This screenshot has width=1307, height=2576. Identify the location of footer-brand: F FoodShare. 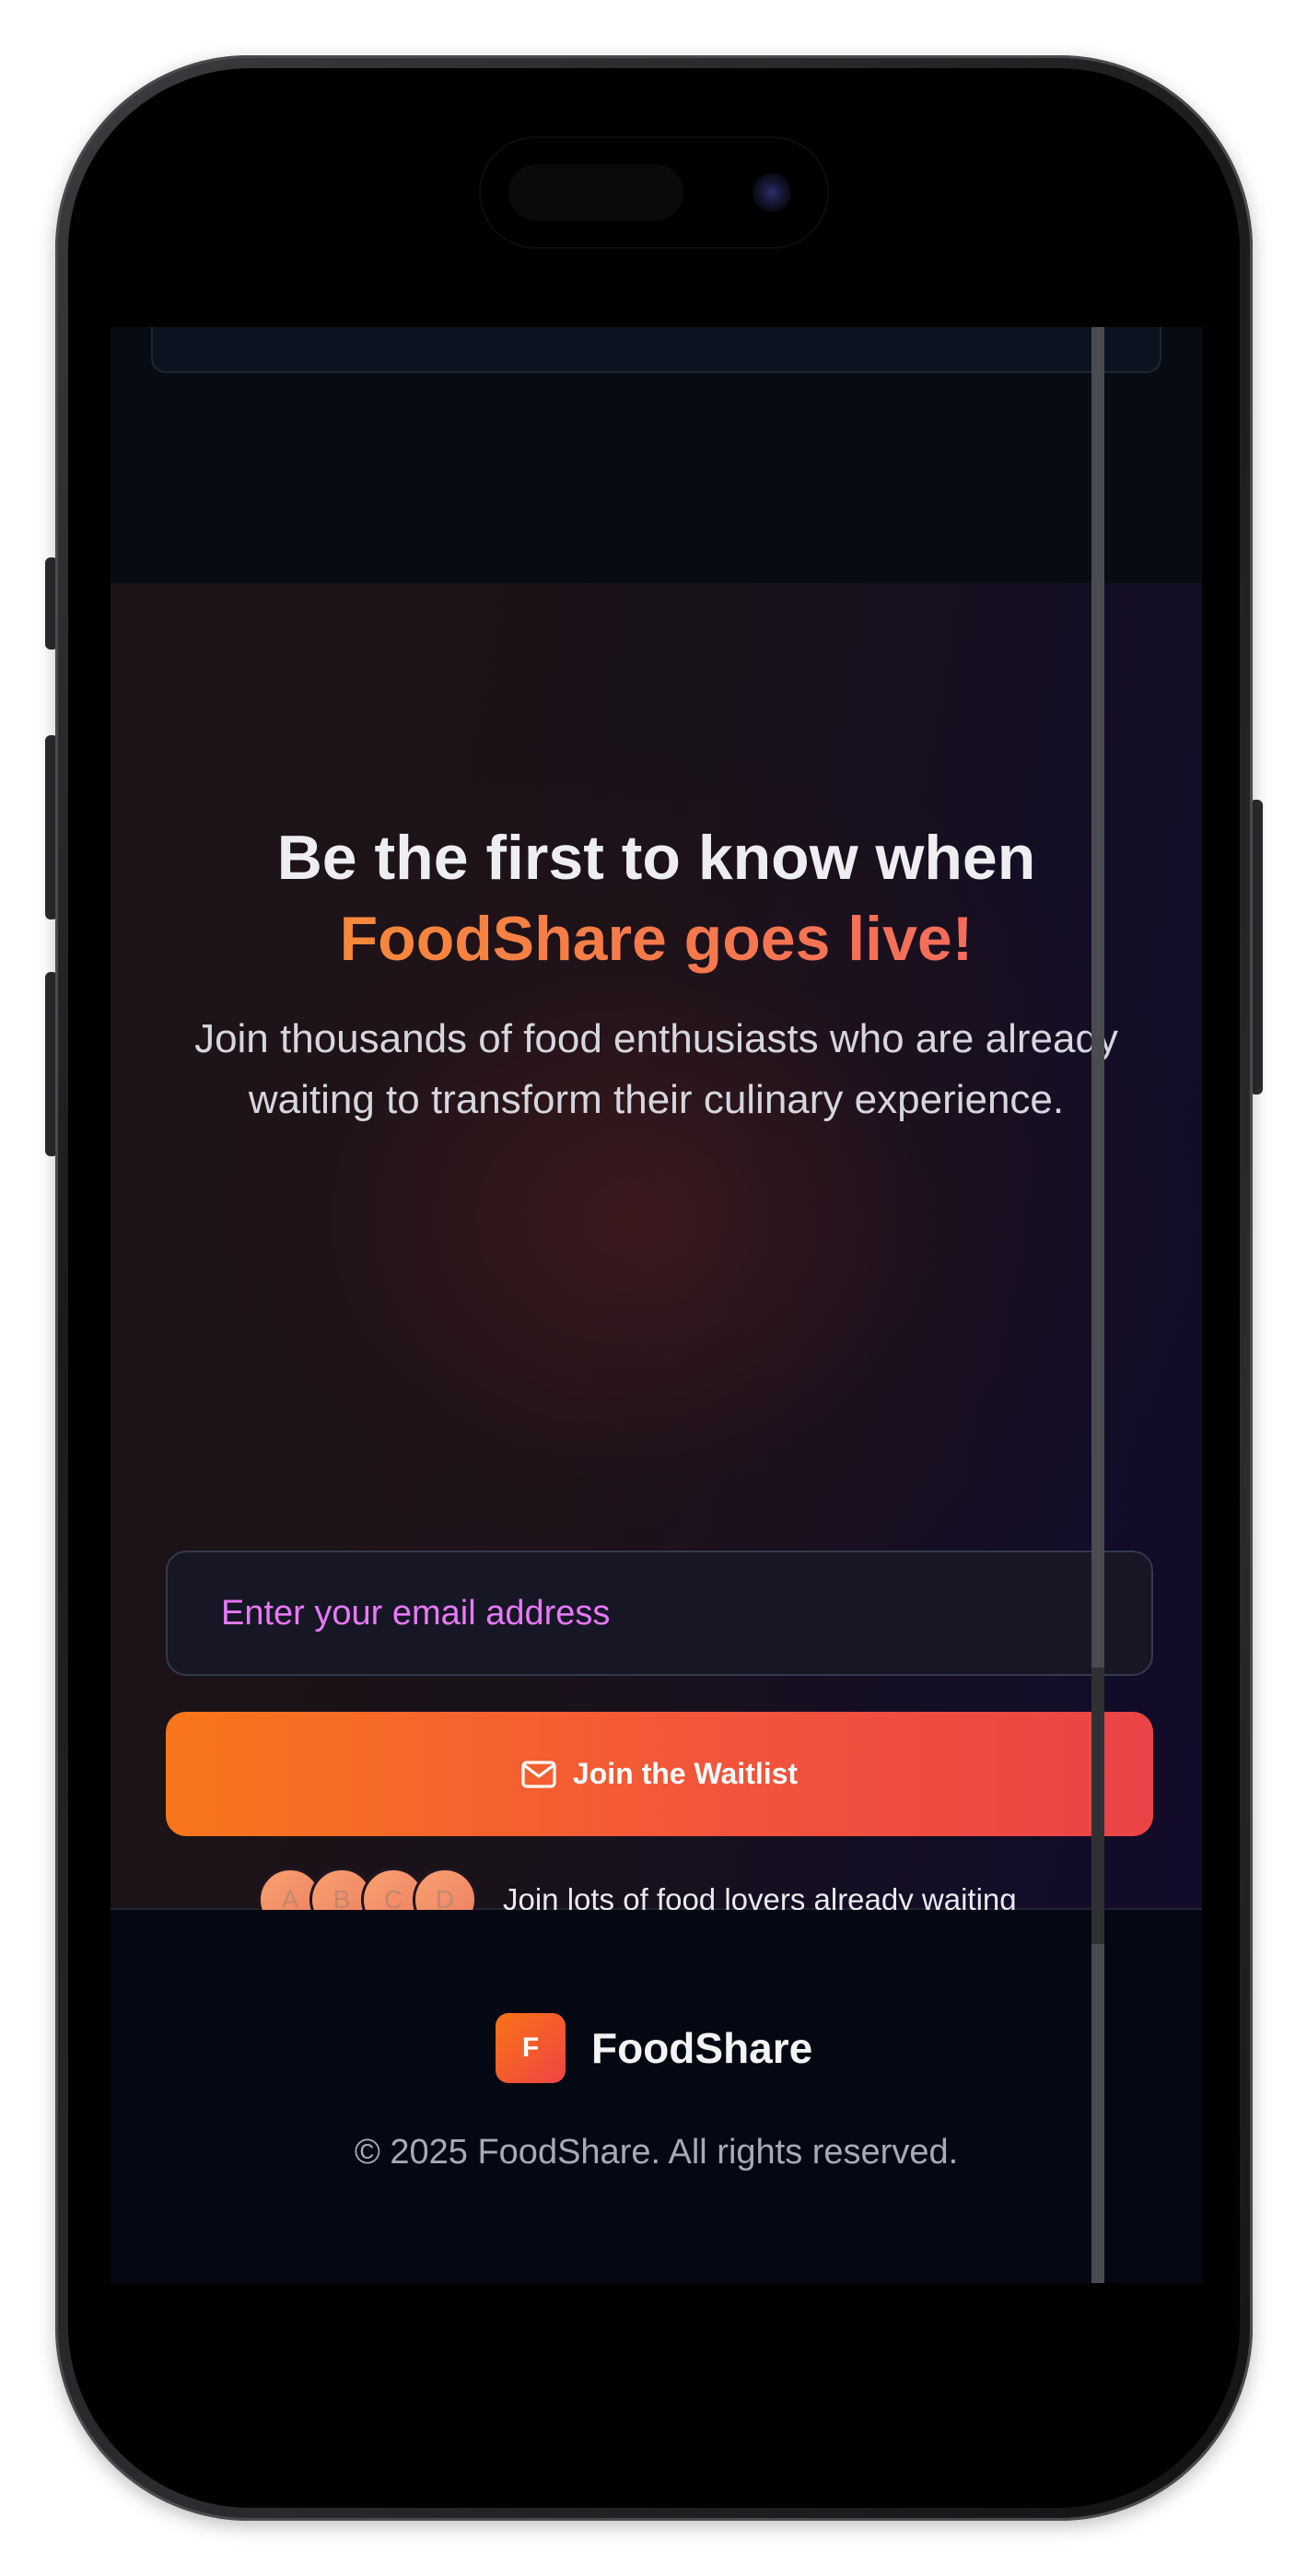
(654, 2048).